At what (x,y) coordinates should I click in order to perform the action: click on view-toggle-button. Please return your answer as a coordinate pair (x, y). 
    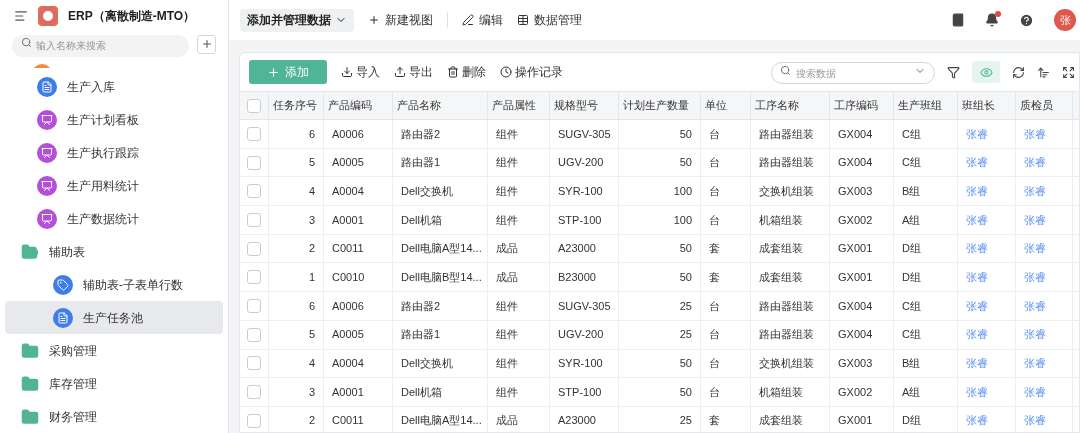
    Looking at the image, I should click on (986, 72).